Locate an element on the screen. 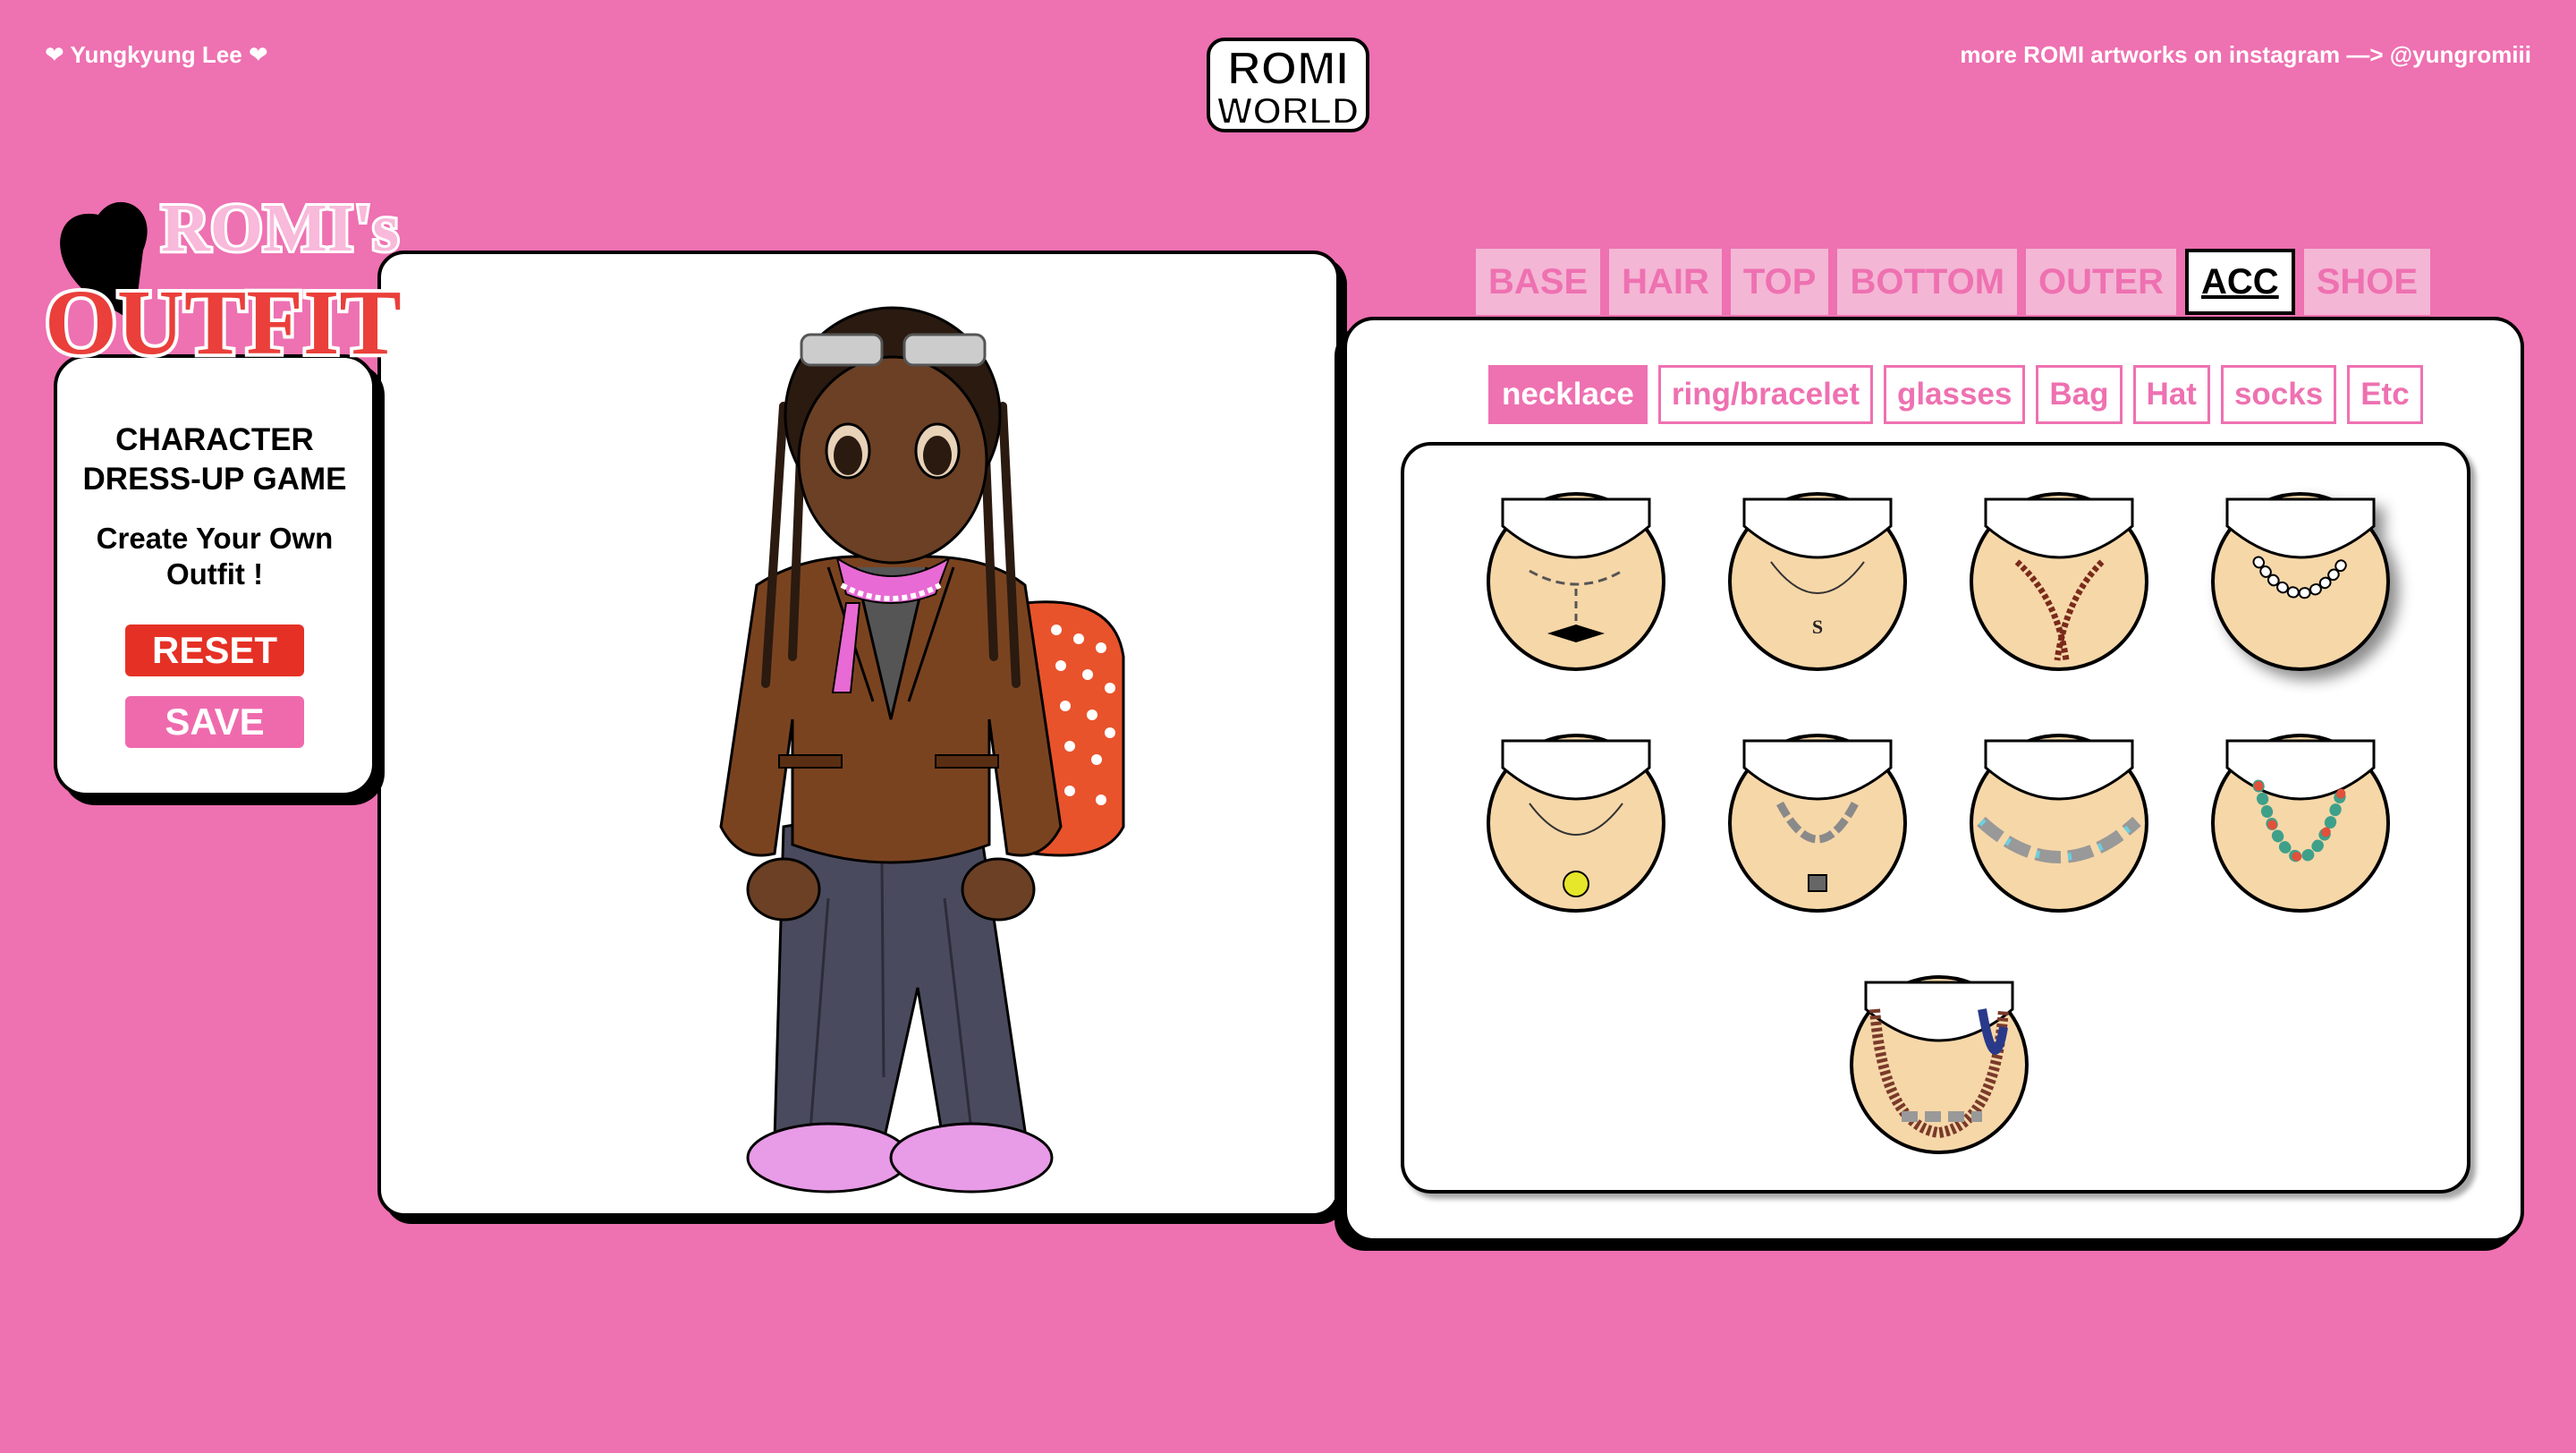 The height and width of the screenshot is (1453, 2576). necklace-item: S is located at coordinates (1817, 581).